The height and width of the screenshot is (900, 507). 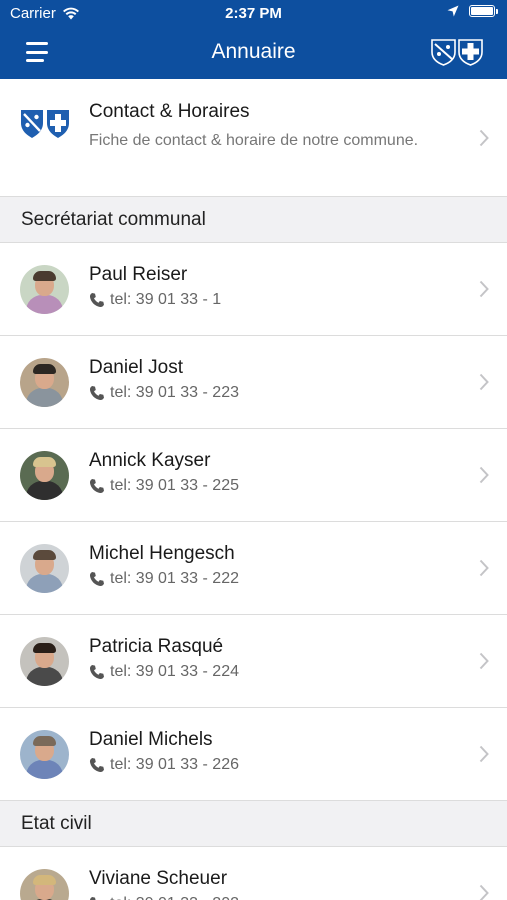 I want to click on person-name: Daniel Michels, so click(x=151, y=739).